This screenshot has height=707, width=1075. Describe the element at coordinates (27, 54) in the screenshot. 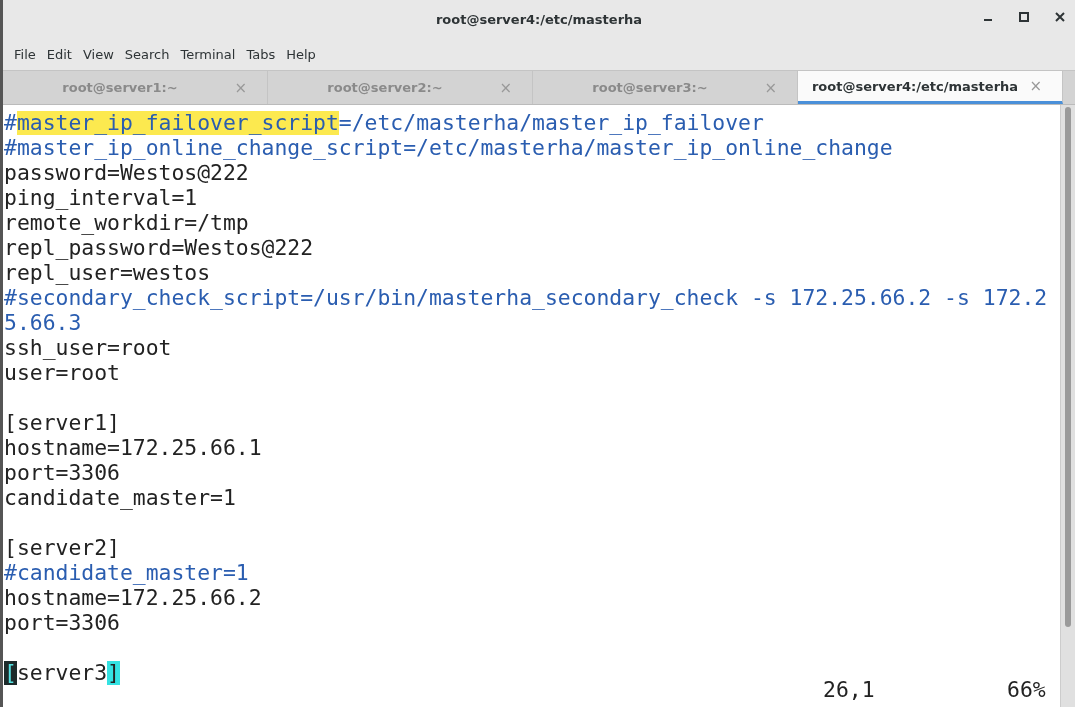

I see `menu-item: File` at that location.